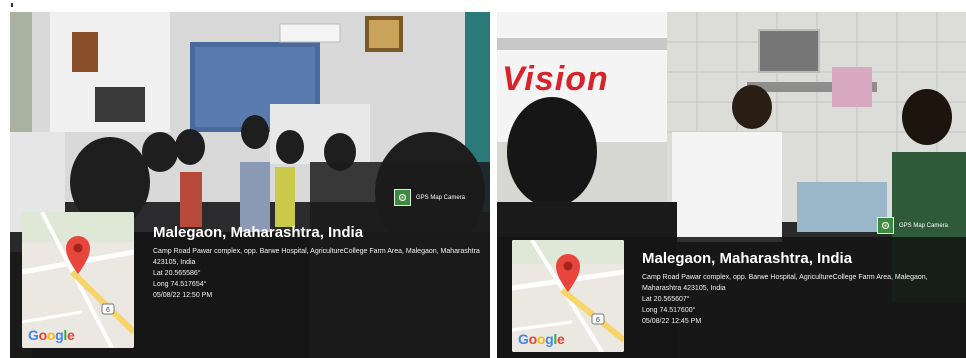  I want to click on latitude: Lat 20.565607°, so click(666, 299).